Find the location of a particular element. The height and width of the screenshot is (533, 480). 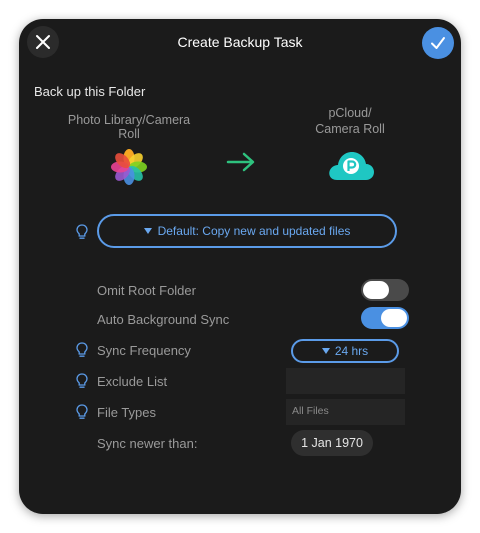

sync-frequency-label: Sync Frequency is located at coordinates (144, 350).